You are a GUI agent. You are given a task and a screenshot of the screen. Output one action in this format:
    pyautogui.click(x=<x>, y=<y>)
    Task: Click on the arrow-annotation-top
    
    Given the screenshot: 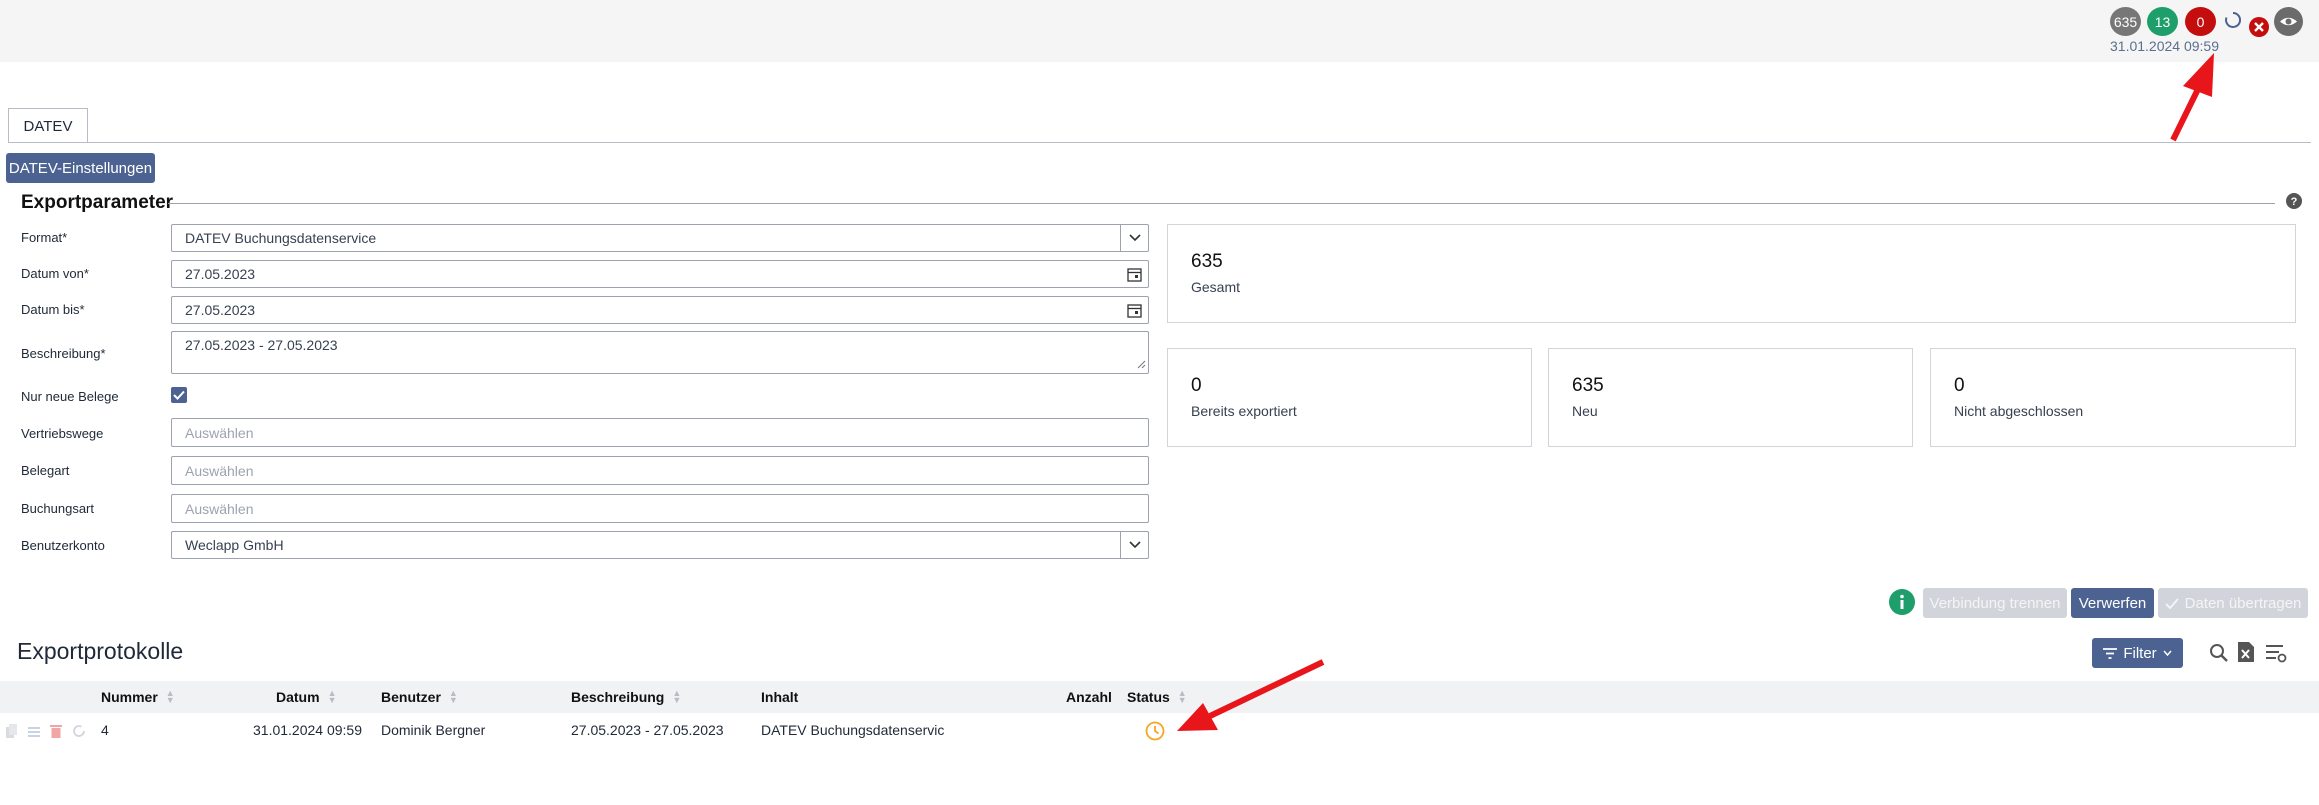 What is the action you would take?
    pyautogui.click(x=2192, y=97)
    